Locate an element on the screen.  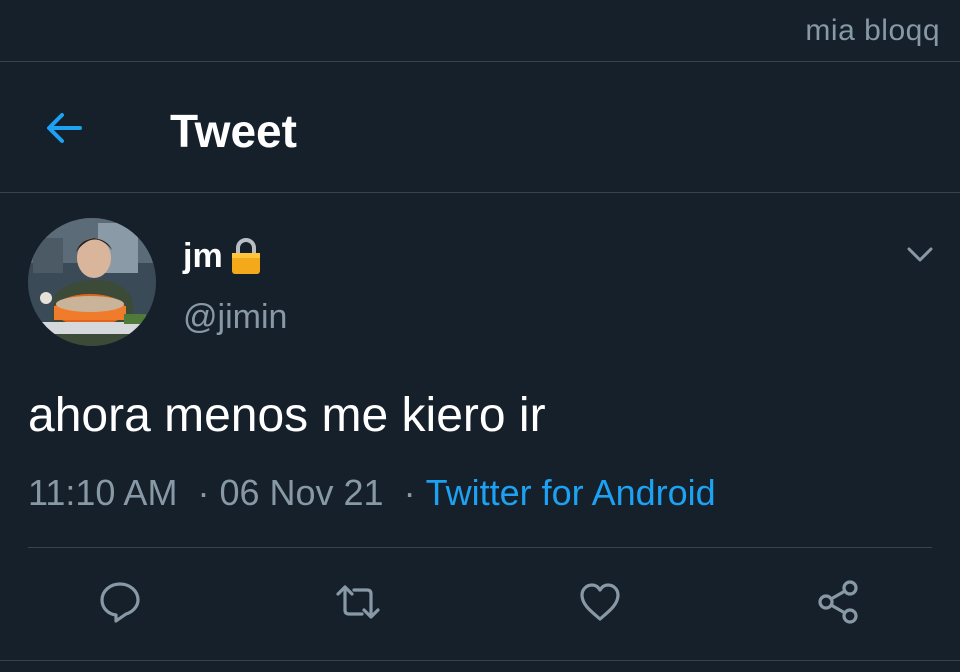
back-button is located at coordinates (64, 128).